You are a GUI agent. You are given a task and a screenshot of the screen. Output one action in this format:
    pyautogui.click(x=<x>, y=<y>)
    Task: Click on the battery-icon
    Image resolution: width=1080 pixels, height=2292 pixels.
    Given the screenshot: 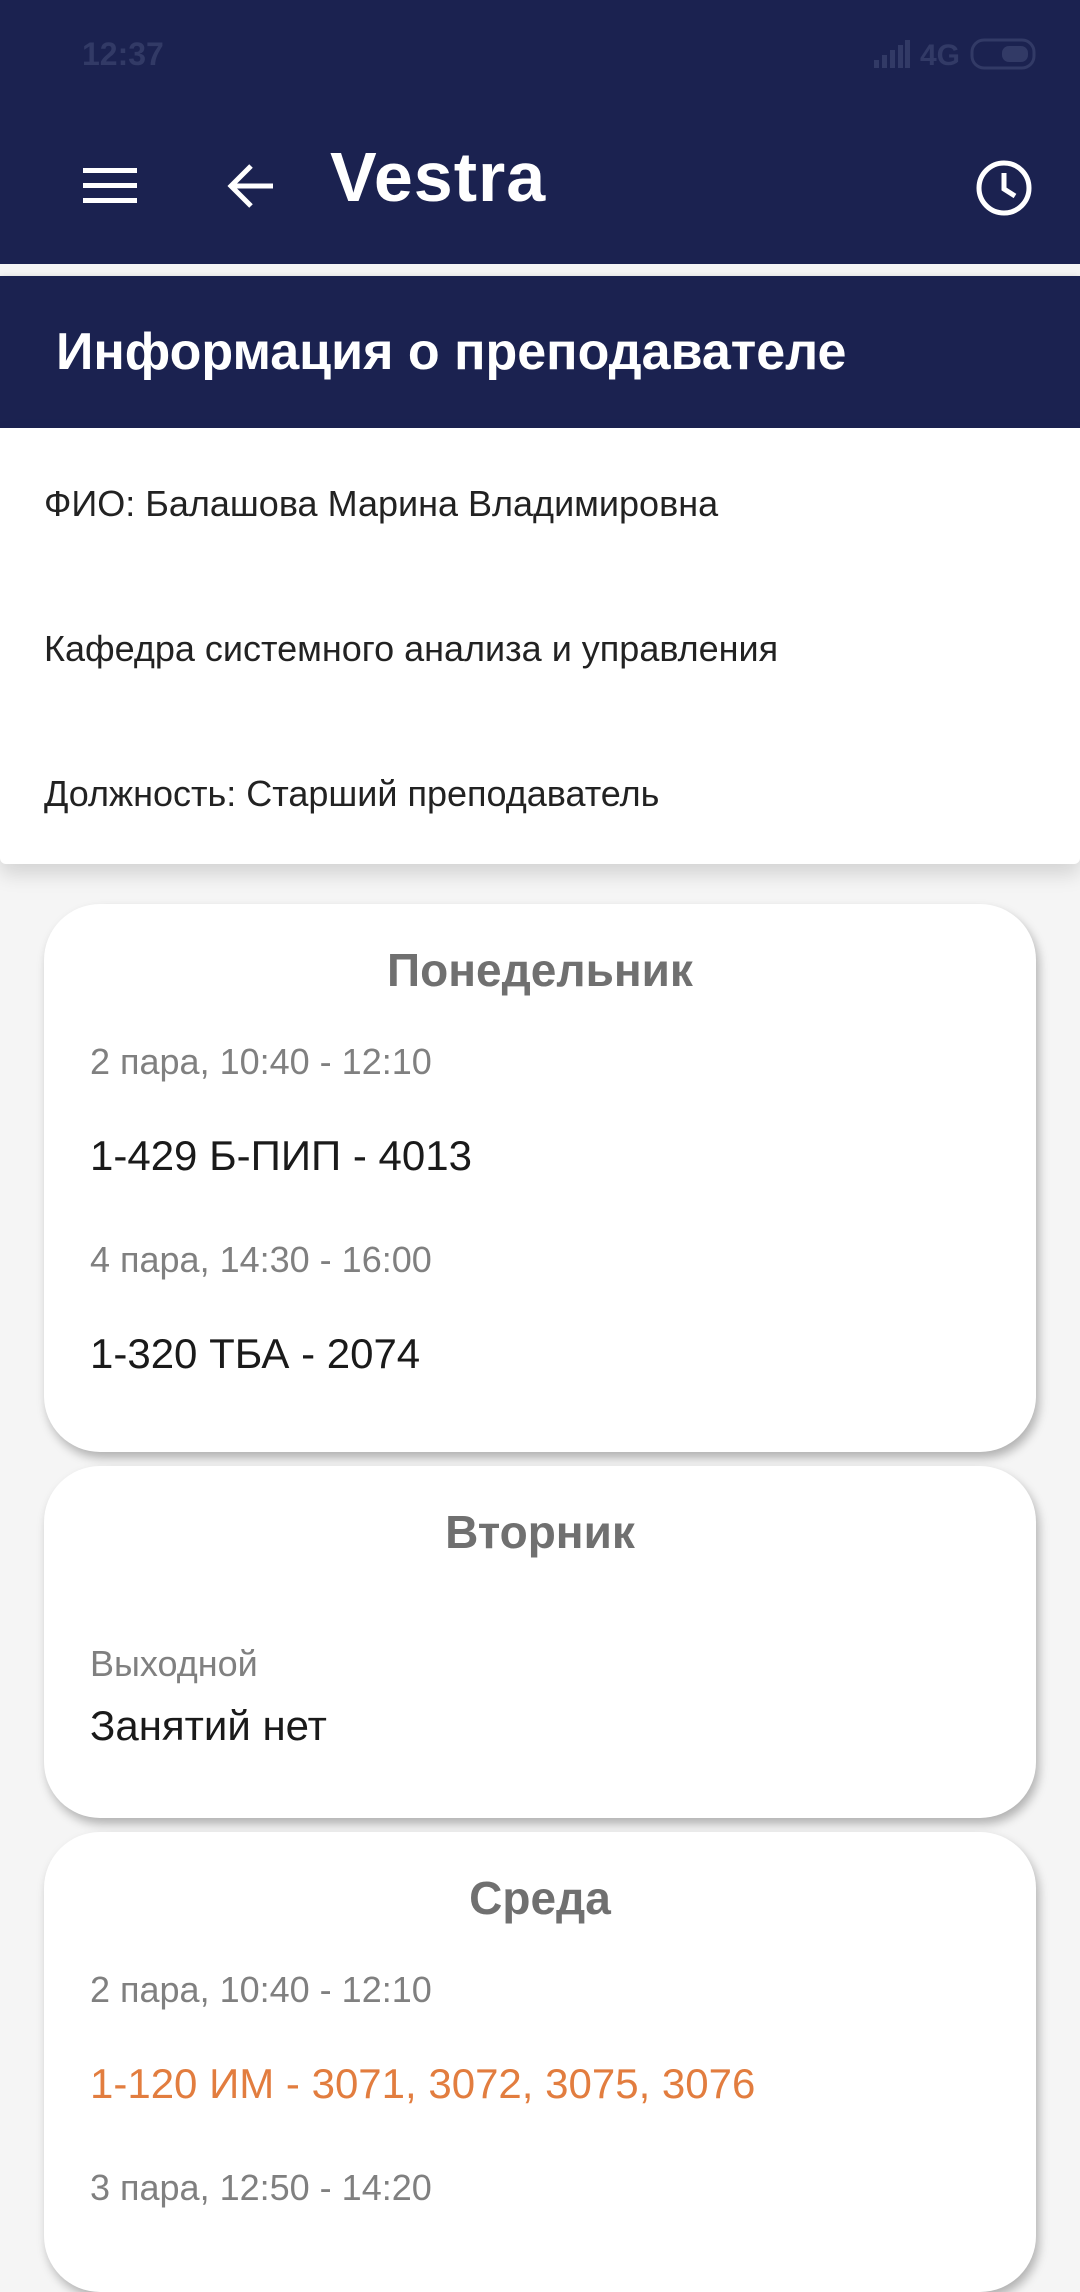 What is the action you would take?
    pyautogui.click(x=1004, y=56)
    